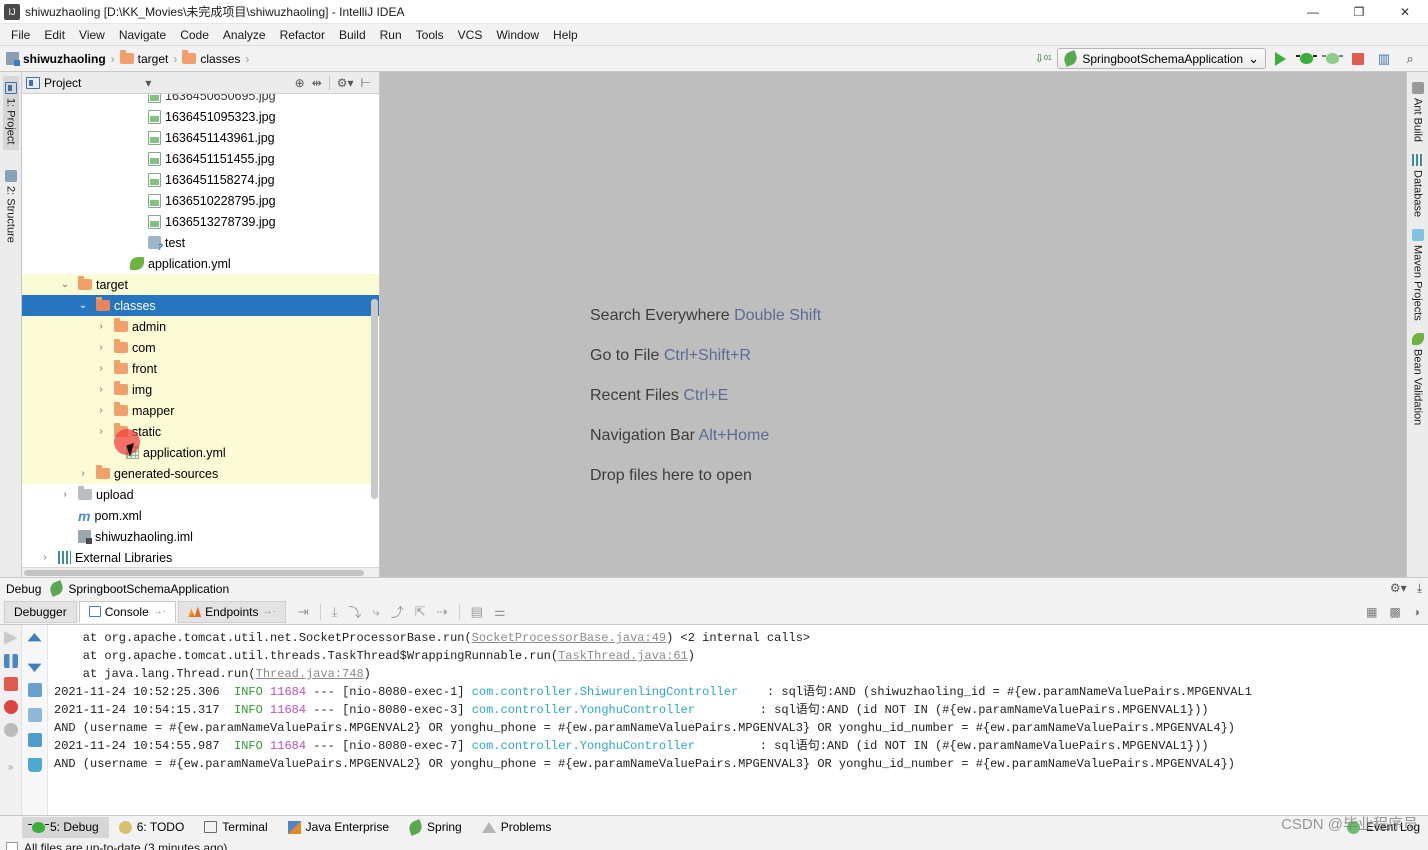  I want to click on view-breakpoints-icon, so click(10, 707).